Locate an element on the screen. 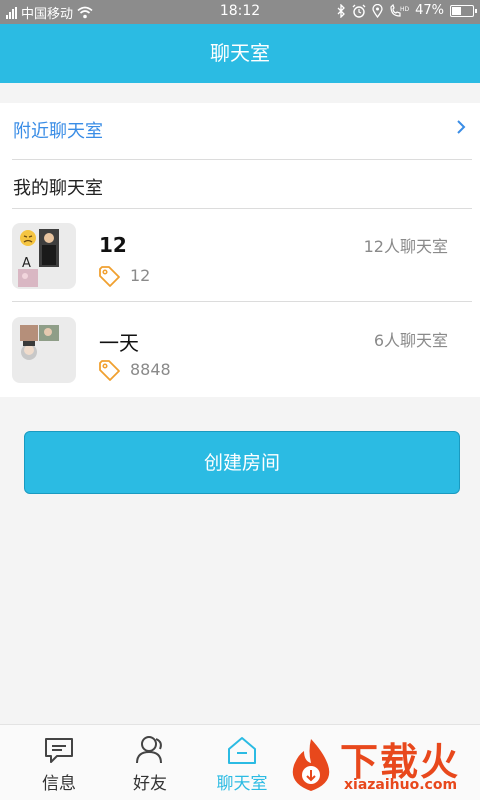  battery-percent: 47% is located at coordinates (429, 10).